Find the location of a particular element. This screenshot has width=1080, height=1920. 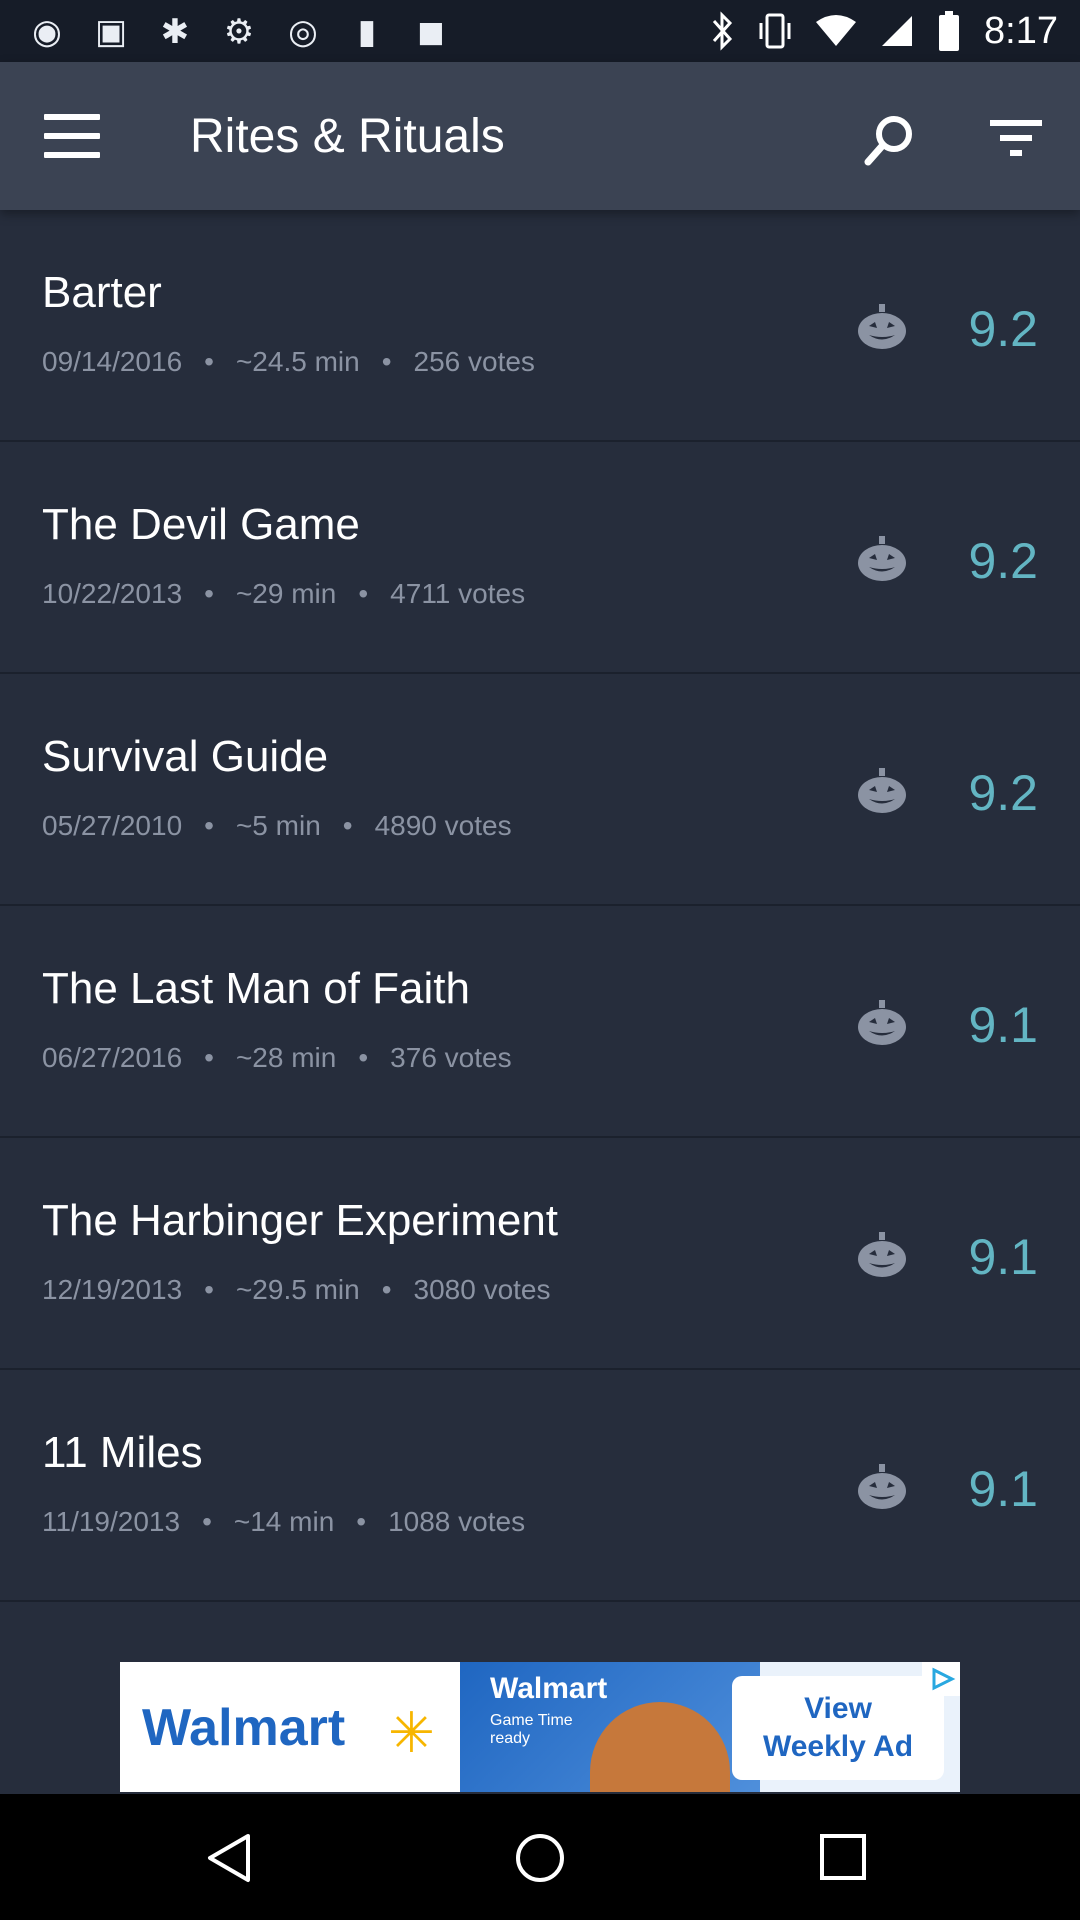

status-right-icons: 8:17 is located at coordinates (884, 31).